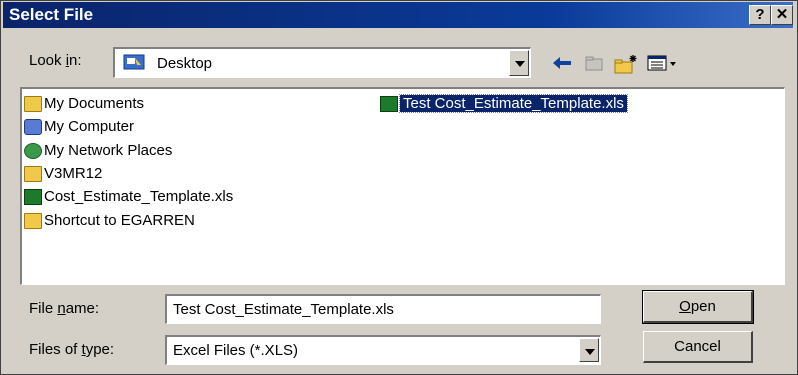  I want to click on back-arrow-icon, so click(562, 65).